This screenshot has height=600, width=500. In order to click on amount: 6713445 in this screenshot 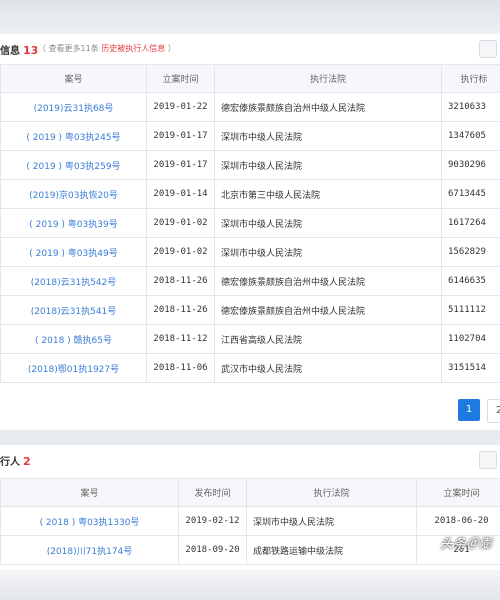, I will do `click(470, 194)`.